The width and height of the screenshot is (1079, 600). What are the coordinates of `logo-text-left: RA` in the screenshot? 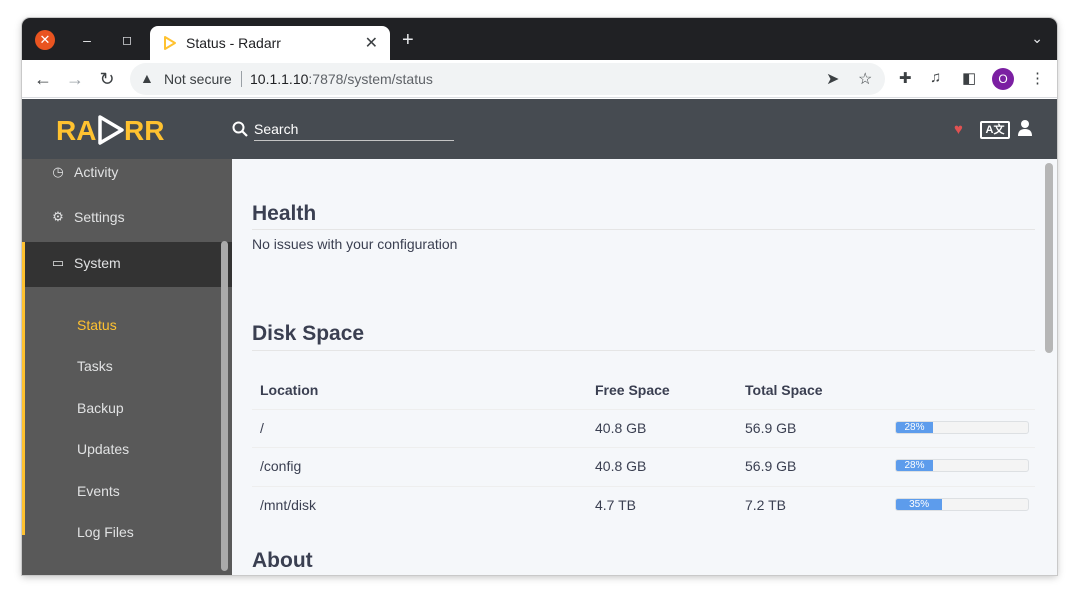 It's located at (76, 130).